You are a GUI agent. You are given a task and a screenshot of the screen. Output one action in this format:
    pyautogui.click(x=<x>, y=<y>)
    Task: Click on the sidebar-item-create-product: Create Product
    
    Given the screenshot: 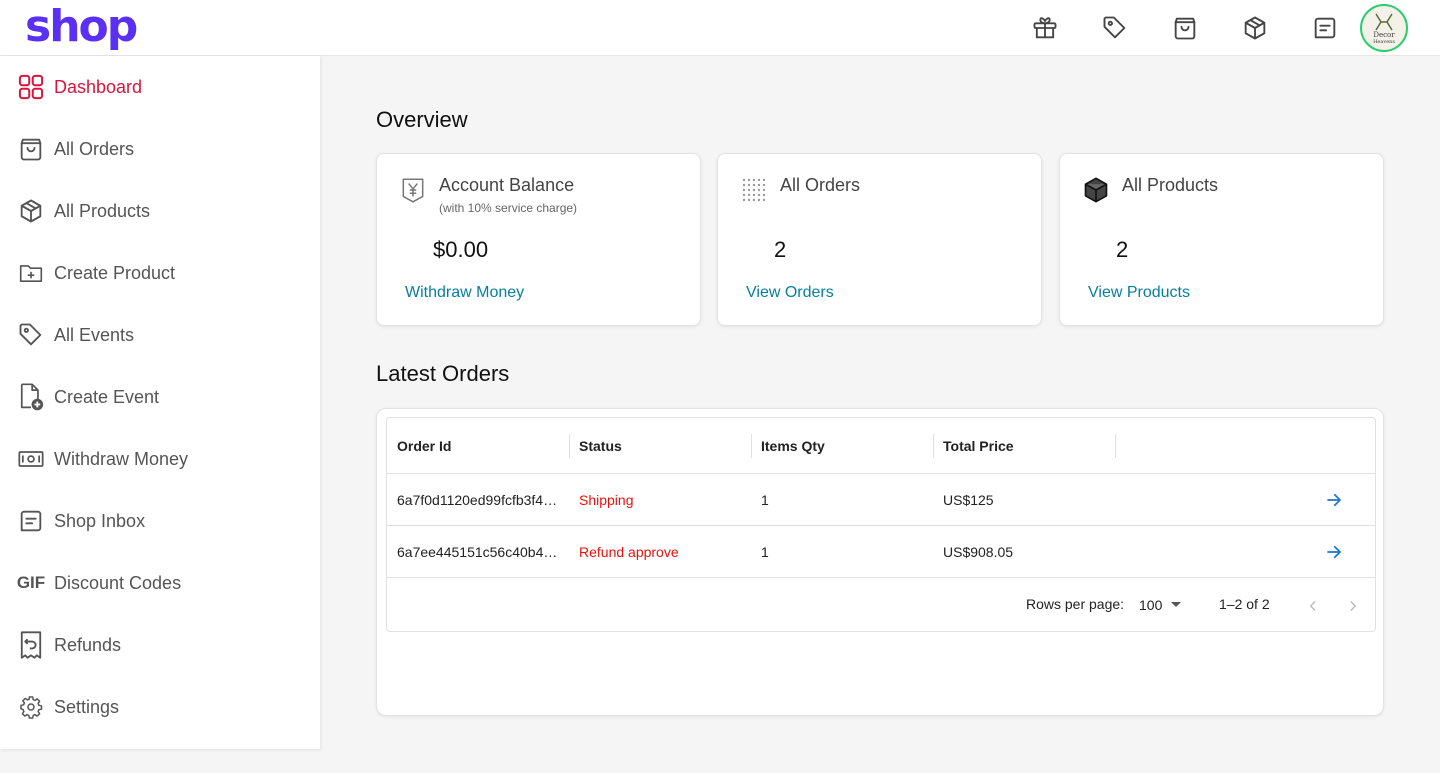 What is the action you would take?
    pyautogui.click(x=161, y=273)
    